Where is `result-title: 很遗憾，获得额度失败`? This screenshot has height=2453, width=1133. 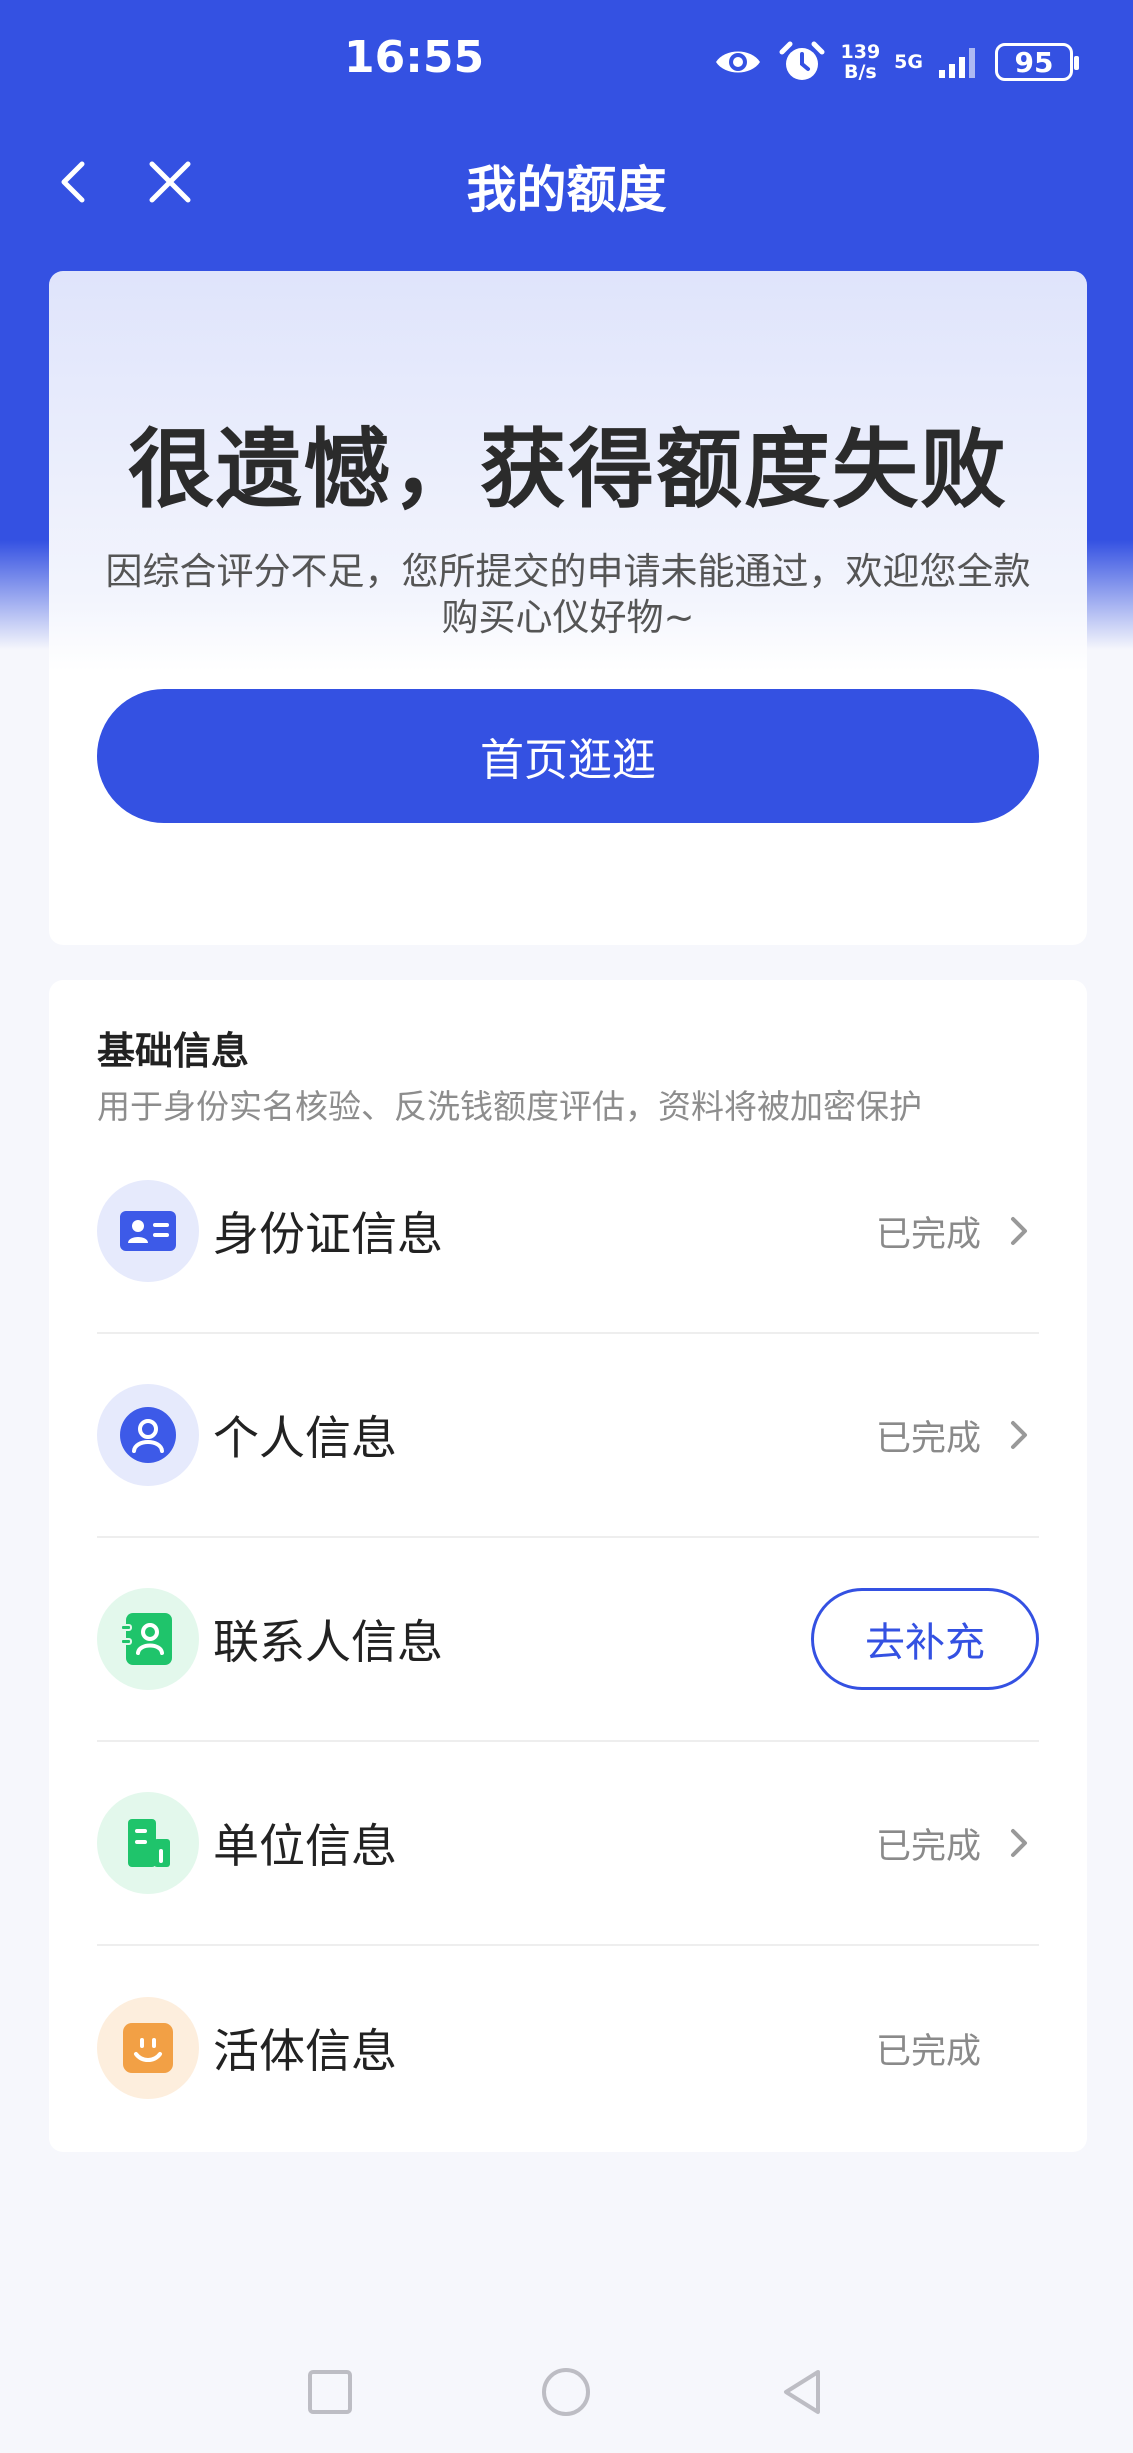 result-title: 很遗憾，获得额度失败 is located at coordinates (568, 470).